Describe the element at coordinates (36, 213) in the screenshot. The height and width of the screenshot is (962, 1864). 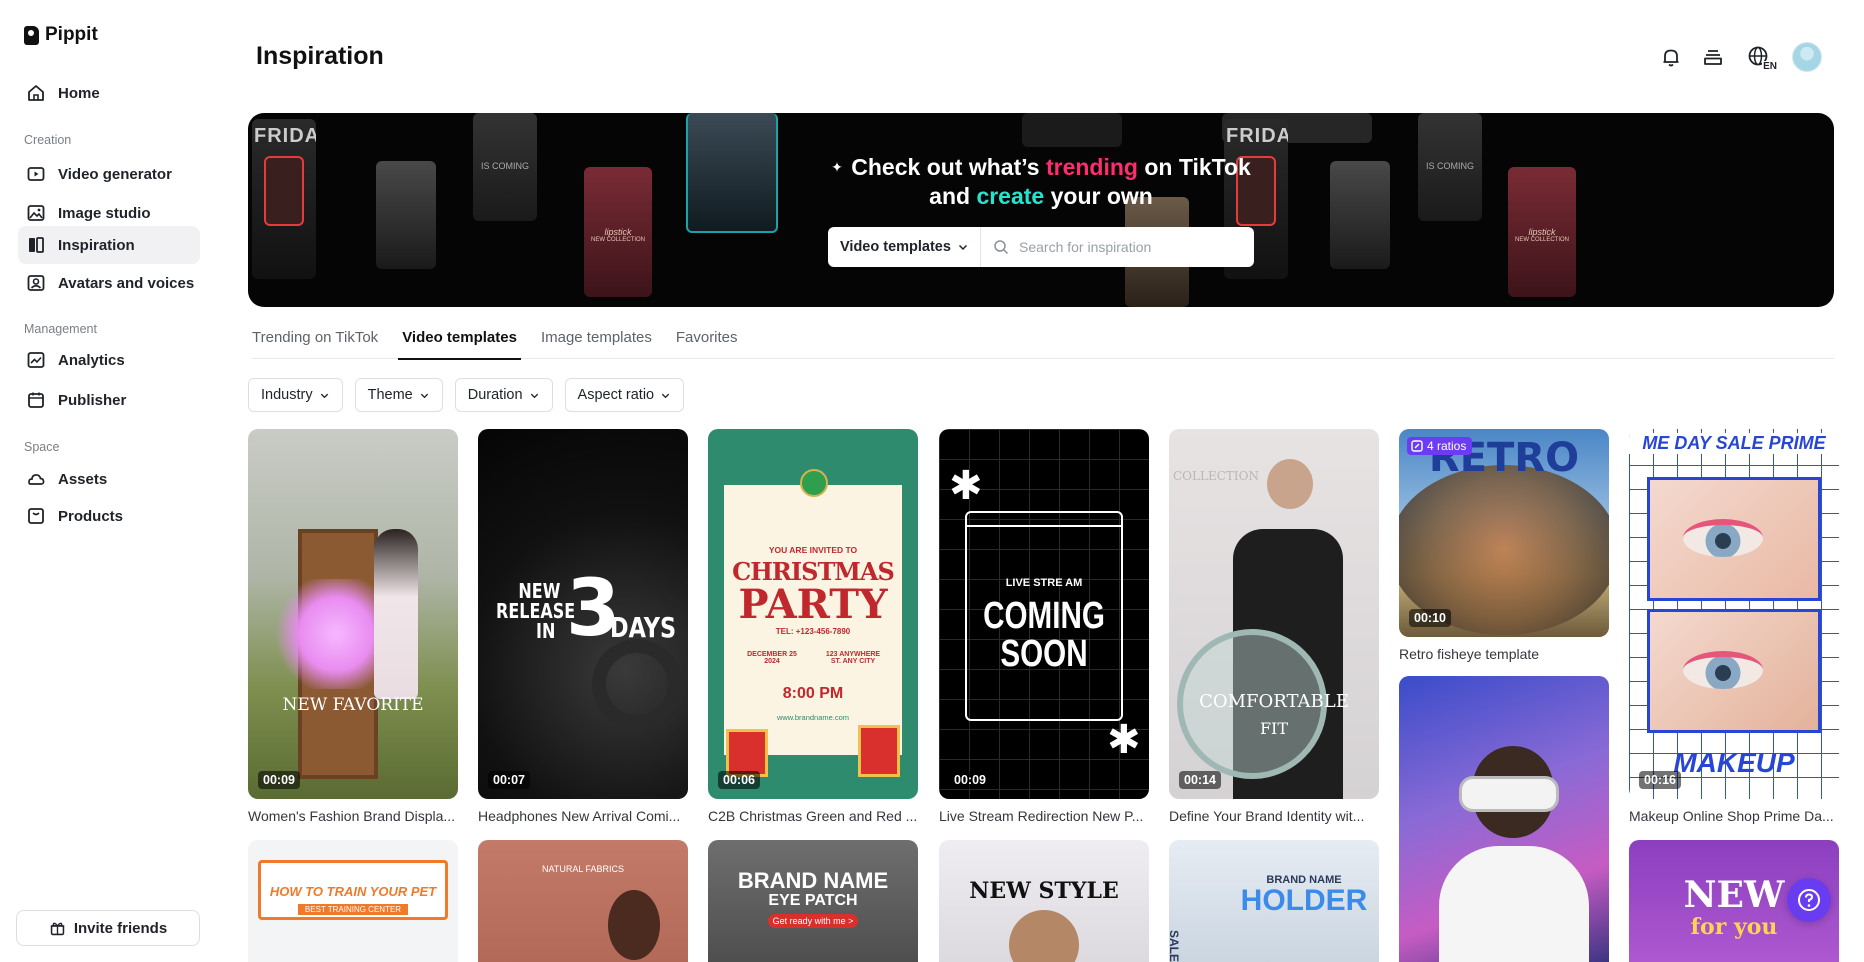
I see `image-studio-icon` at that location.